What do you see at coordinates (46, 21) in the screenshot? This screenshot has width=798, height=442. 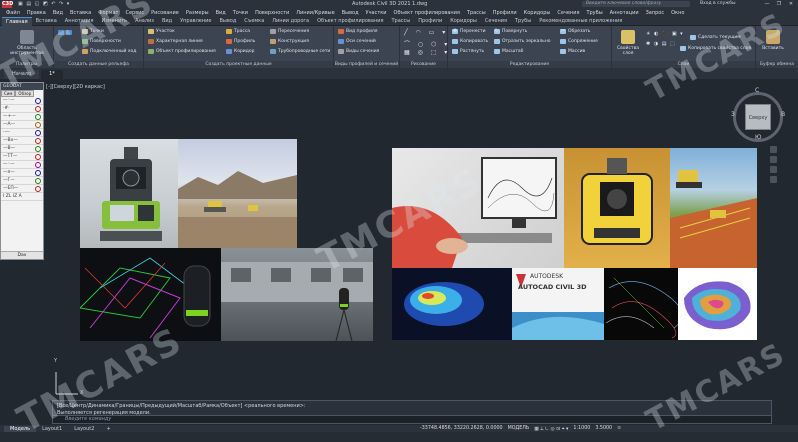 I see `ribbon-tab: Вставка` at bounding box center [46, 21].